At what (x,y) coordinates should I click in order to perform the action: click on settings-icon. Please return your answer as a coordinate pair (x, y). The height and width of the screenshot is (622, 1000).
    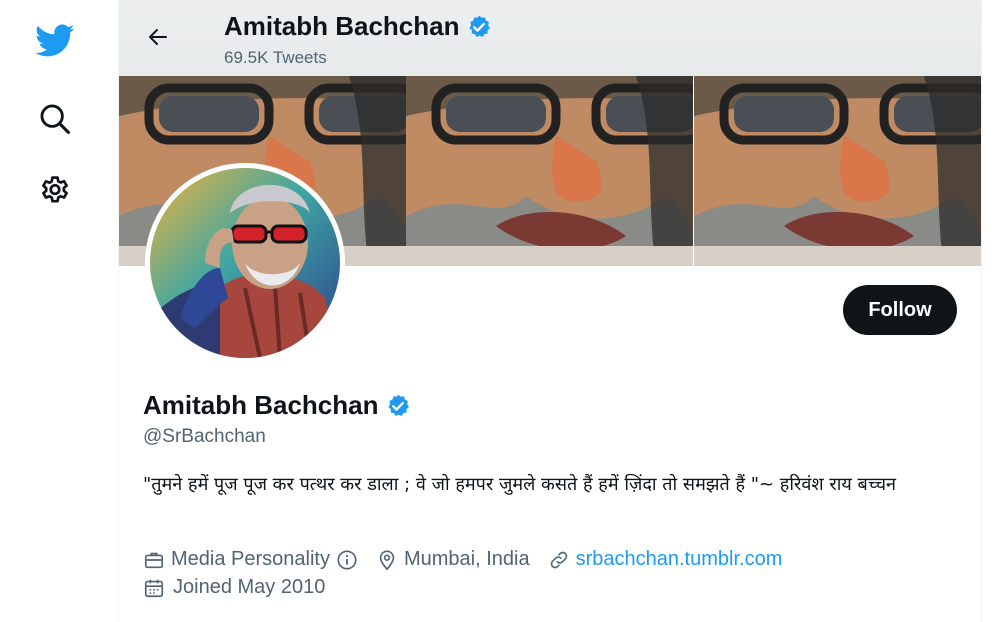
    Looking at the image, I should click on (55, 191).